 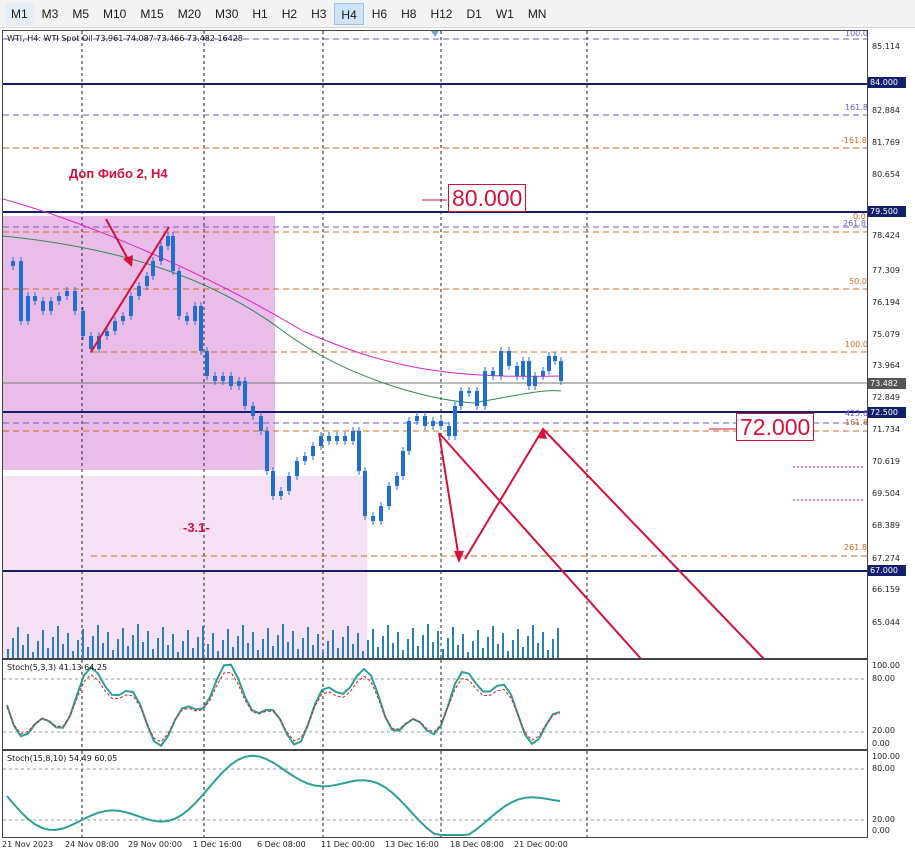 I want to click on price-scale-label: 78.424, so click(x=886, y=235).